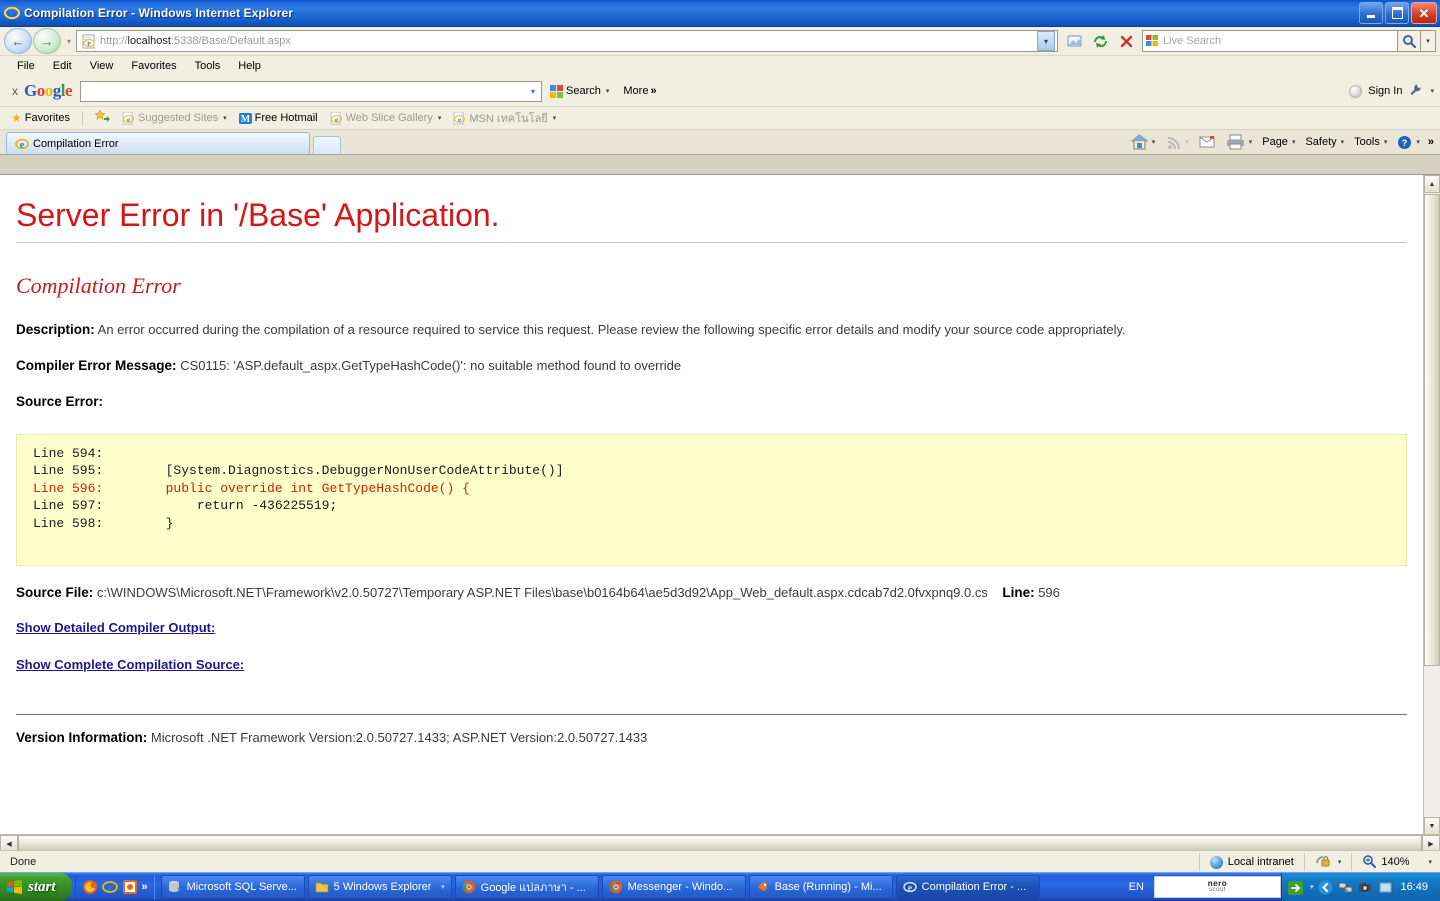 The image size is (1440, 901). Describe the element at coordinates (1432, 826) in the screenshot. I see `scroll-down-button: ▼` at that location.